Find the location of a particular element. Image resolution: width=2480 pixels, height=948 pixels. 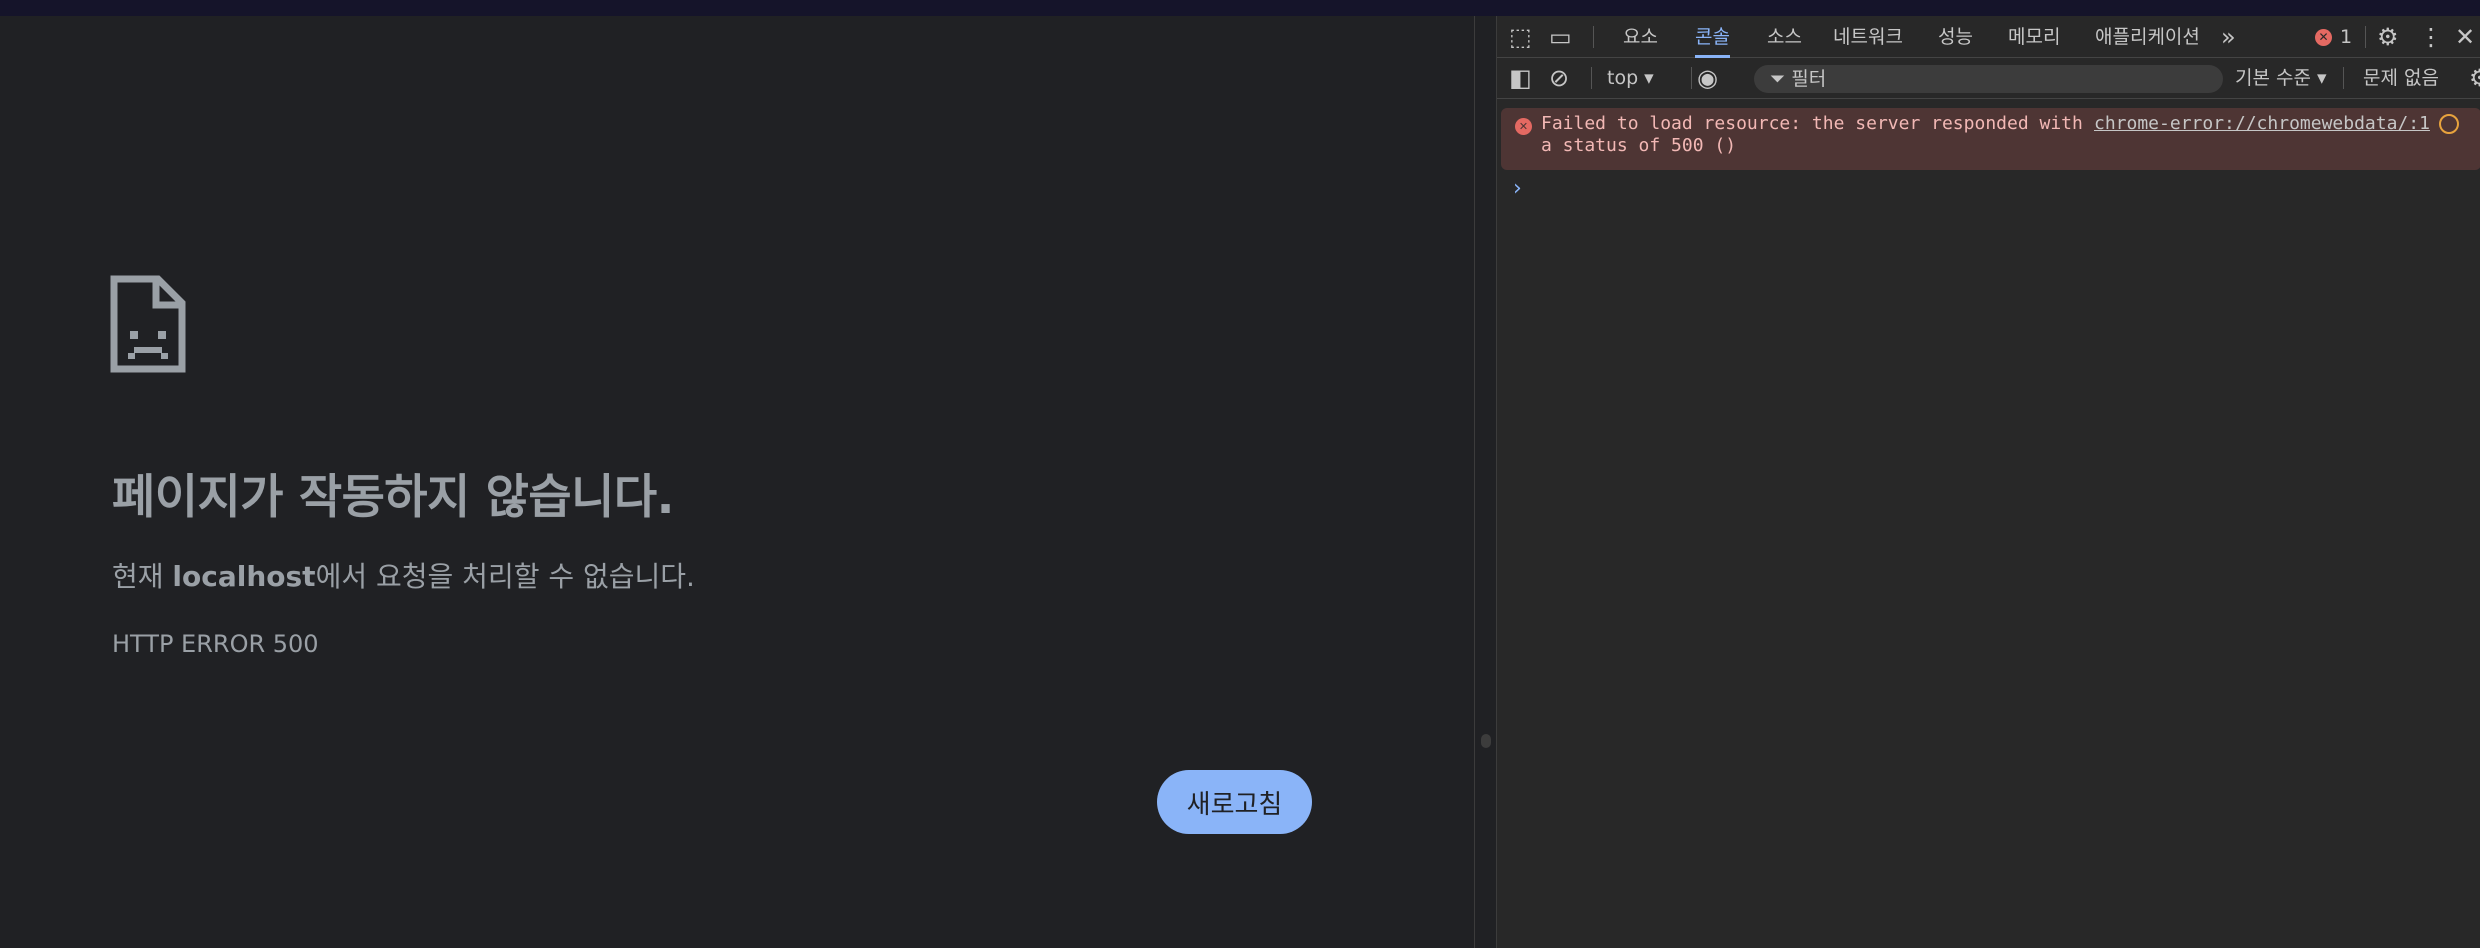

devtools-splitter is located at coordinates (1485, 482).